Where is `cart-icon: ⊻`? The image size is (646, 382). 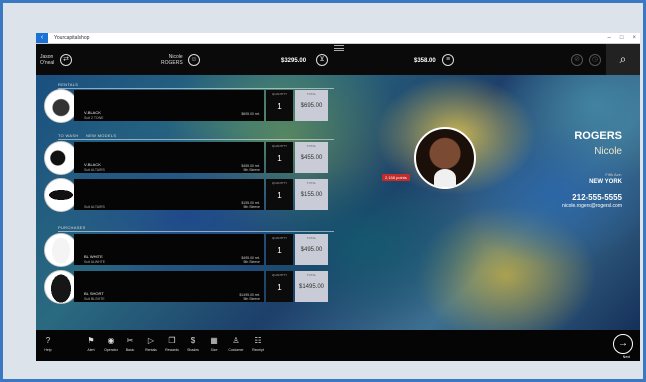 cart-icon: ⊻ is located at coordinates (322, 60).